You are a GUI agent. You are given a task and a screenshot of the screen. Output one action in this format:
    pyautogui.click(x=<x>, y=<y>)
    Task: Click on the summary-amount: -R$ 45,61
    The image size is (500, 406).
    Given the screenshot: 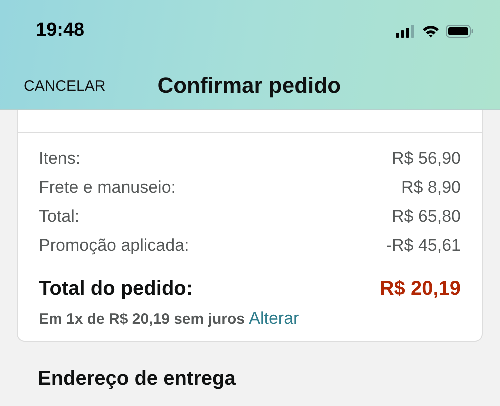 What is the action you would take?
    pyautogui.click(x=423, y=246)
    